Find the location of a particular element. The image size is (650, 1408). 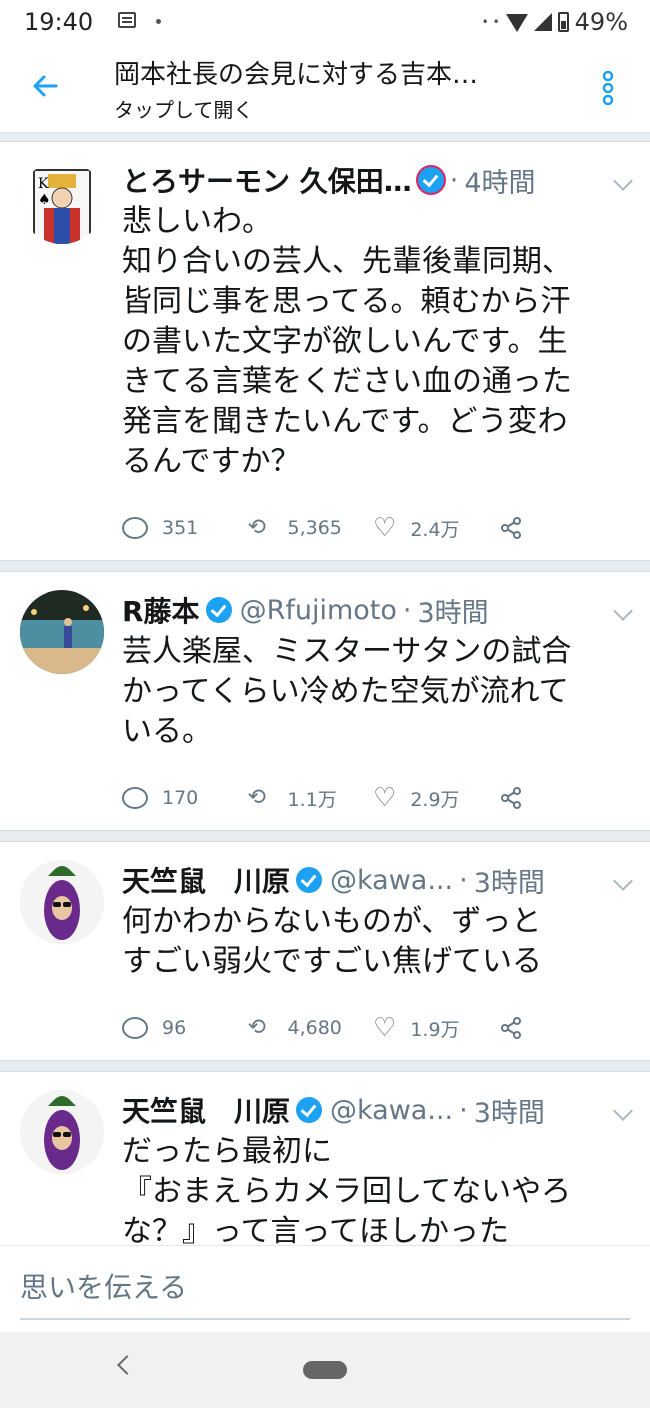

like-button: ♡ 2.9万 is located at coordinates (436, 798).